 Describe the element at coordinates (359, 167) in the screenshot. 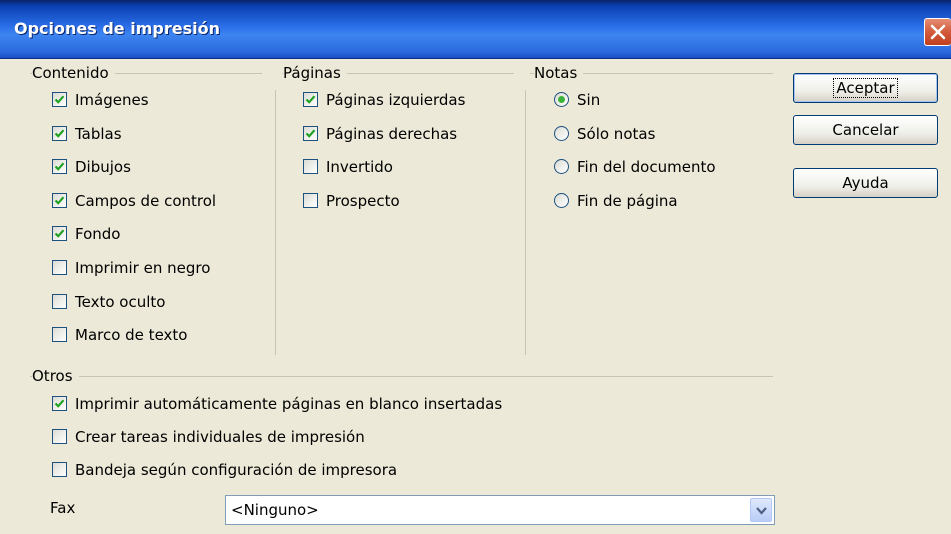

I see `checkbox-label: Invertido` at that location.